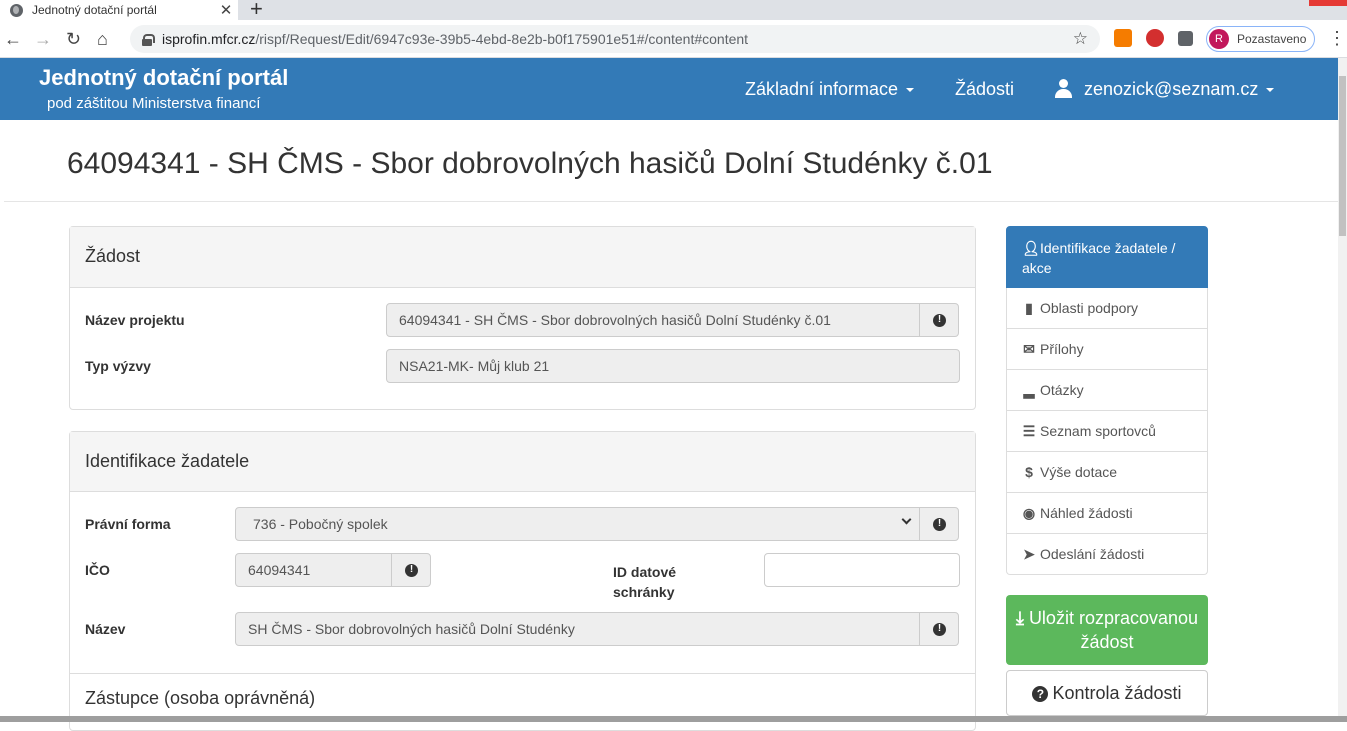  I want to click on save-label-2: žádost, so click(1107, 642).